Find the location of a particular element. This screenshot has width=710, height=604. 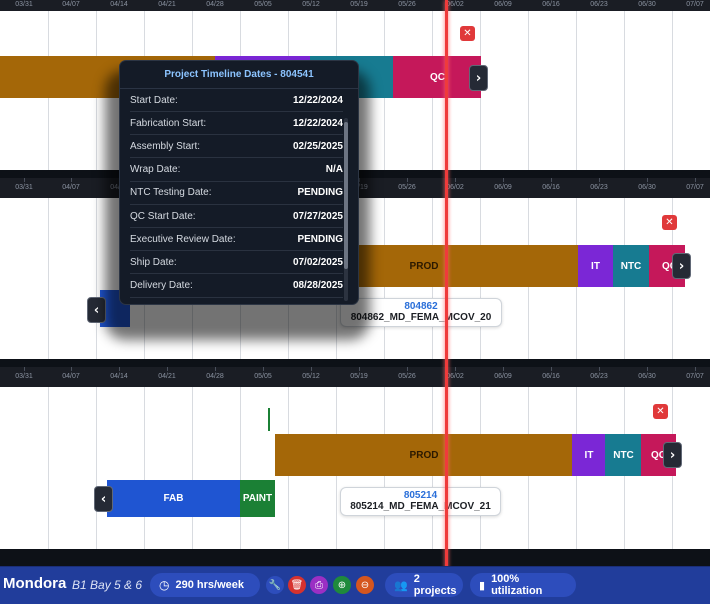

remove-button: ⊖ is located at coordinates (365, 585).